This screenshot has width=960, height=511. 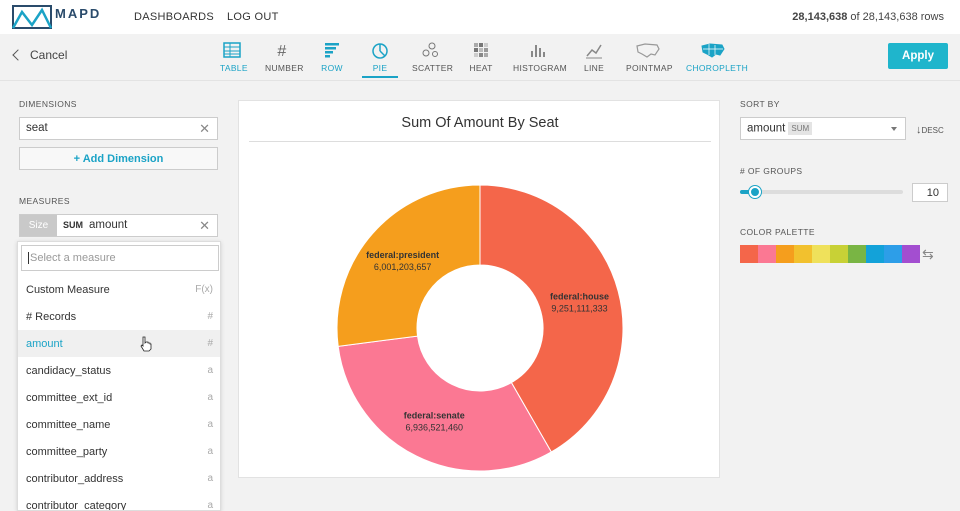 What do you see at coordinates (119, 370) in the screenshot?
I see `list-item: candidacy_status a` at bounding box center [119, 370].